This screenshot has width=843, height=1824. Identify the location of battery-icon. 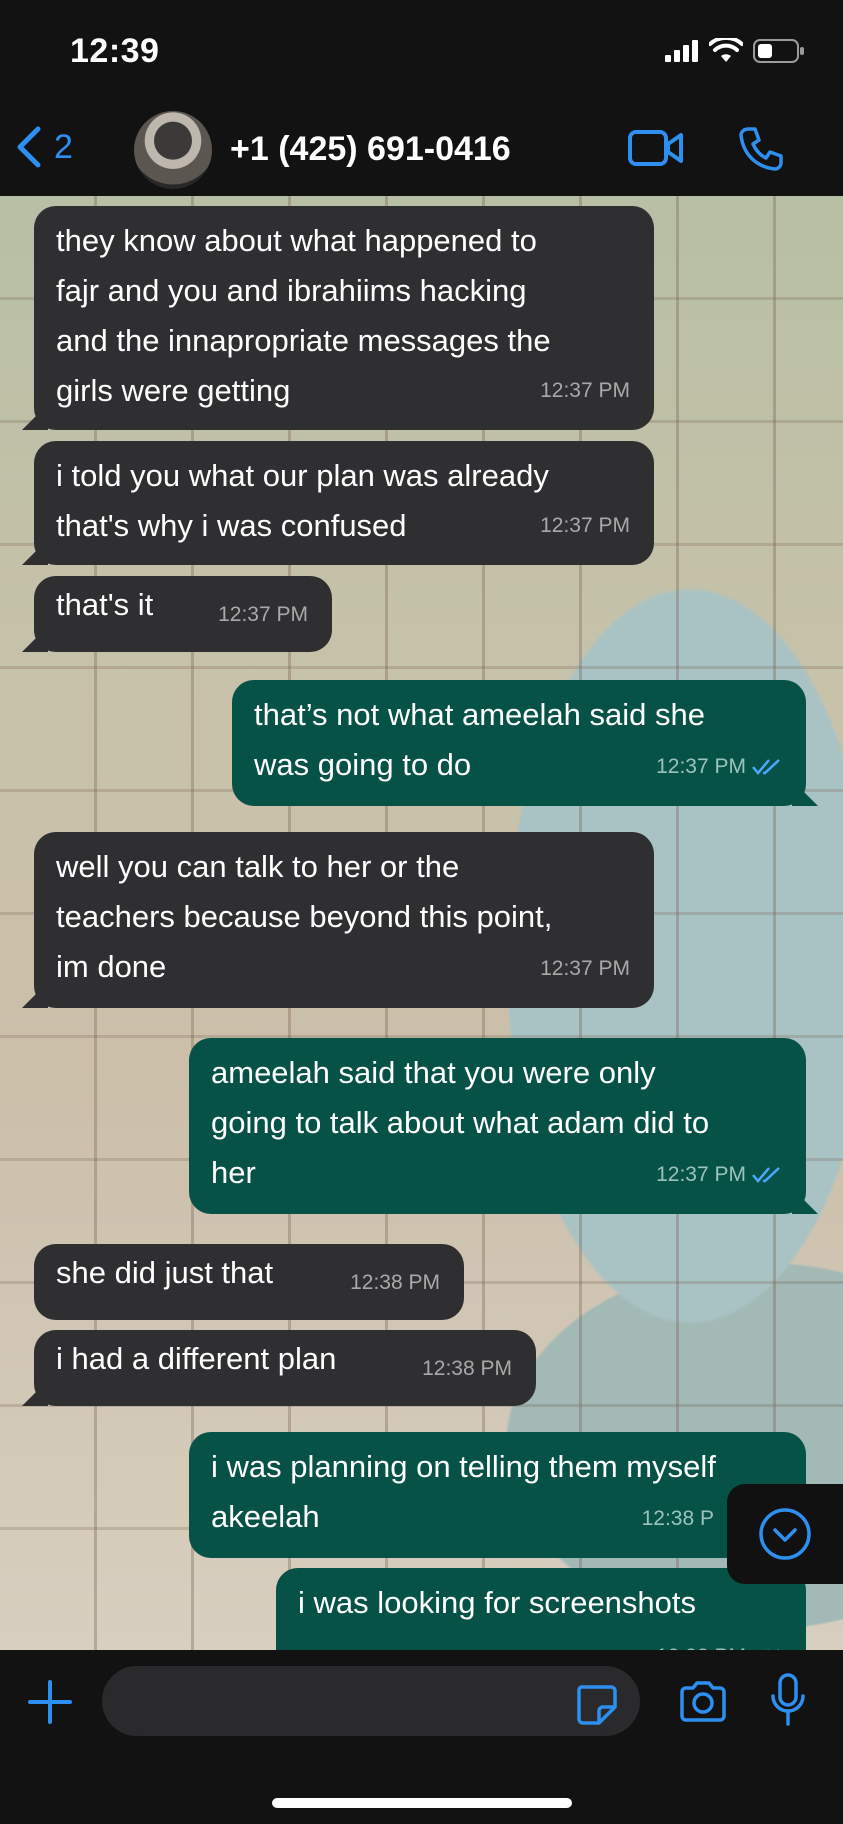
(778, 51).